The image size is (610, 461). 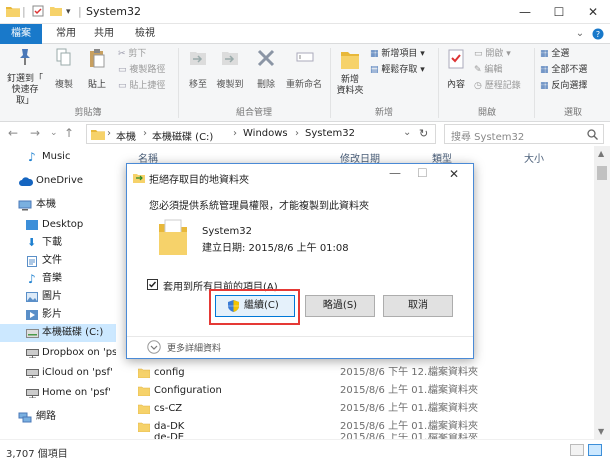 What do you see at coordinates (66, 34) in the screenshot?
I see `tab-home: 常用` at bounding box center [66, 34].